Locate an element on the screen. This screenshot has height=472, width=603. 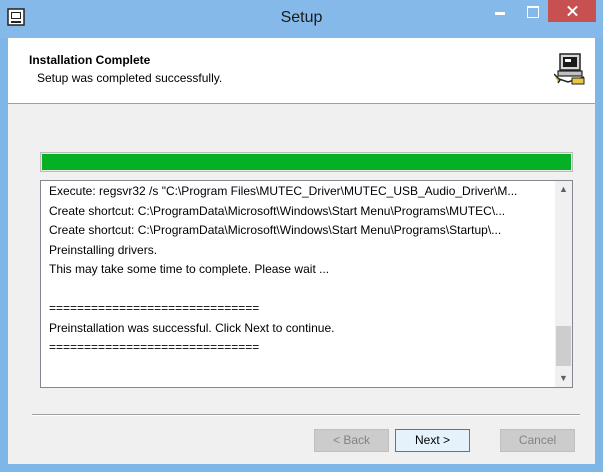
next-button: Next > is located at coordinates (432, 440).